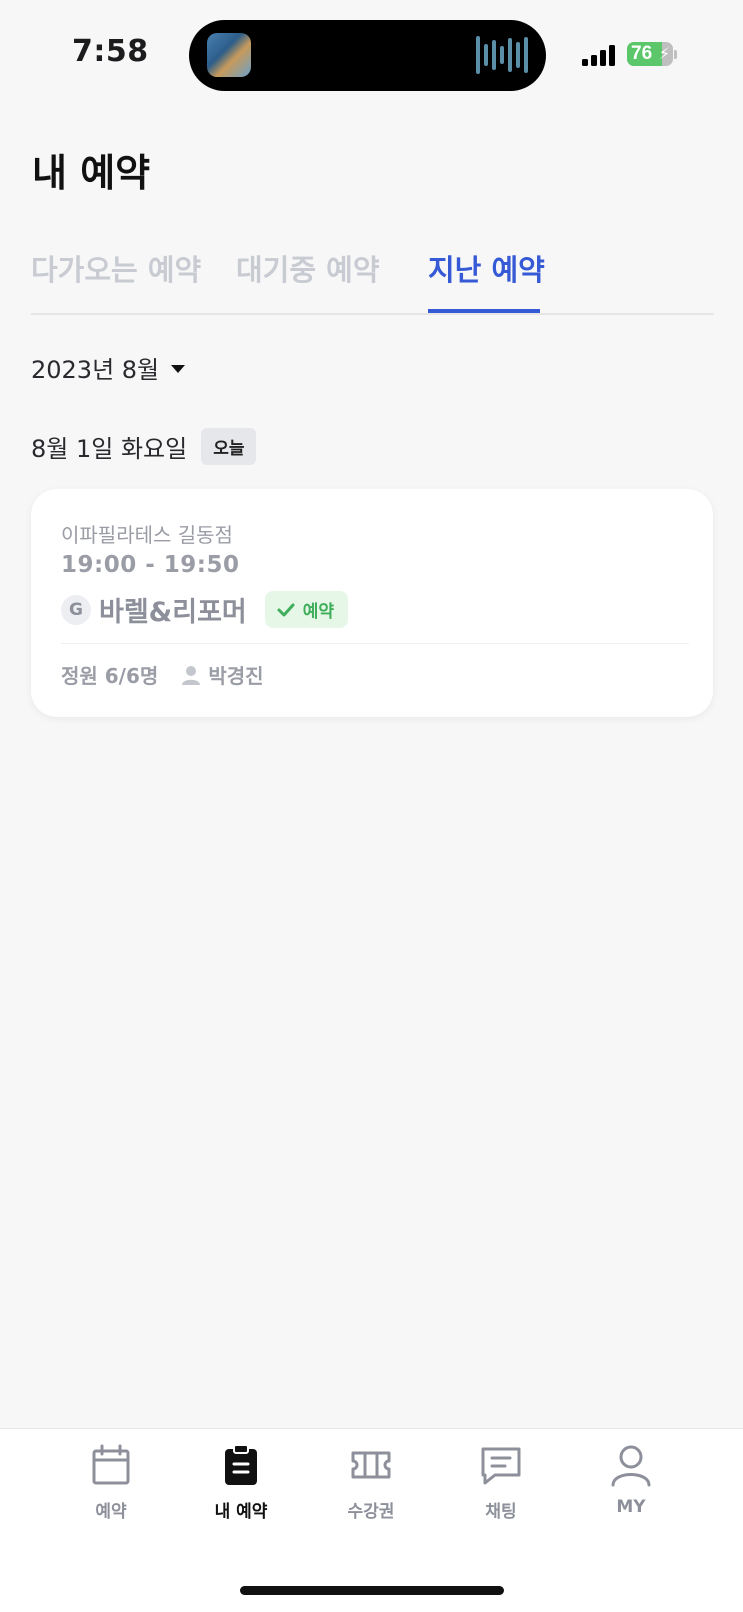  Describe the element at coordinates (111, 1464) in the screenshot. I see `calendar-icon` at that location.